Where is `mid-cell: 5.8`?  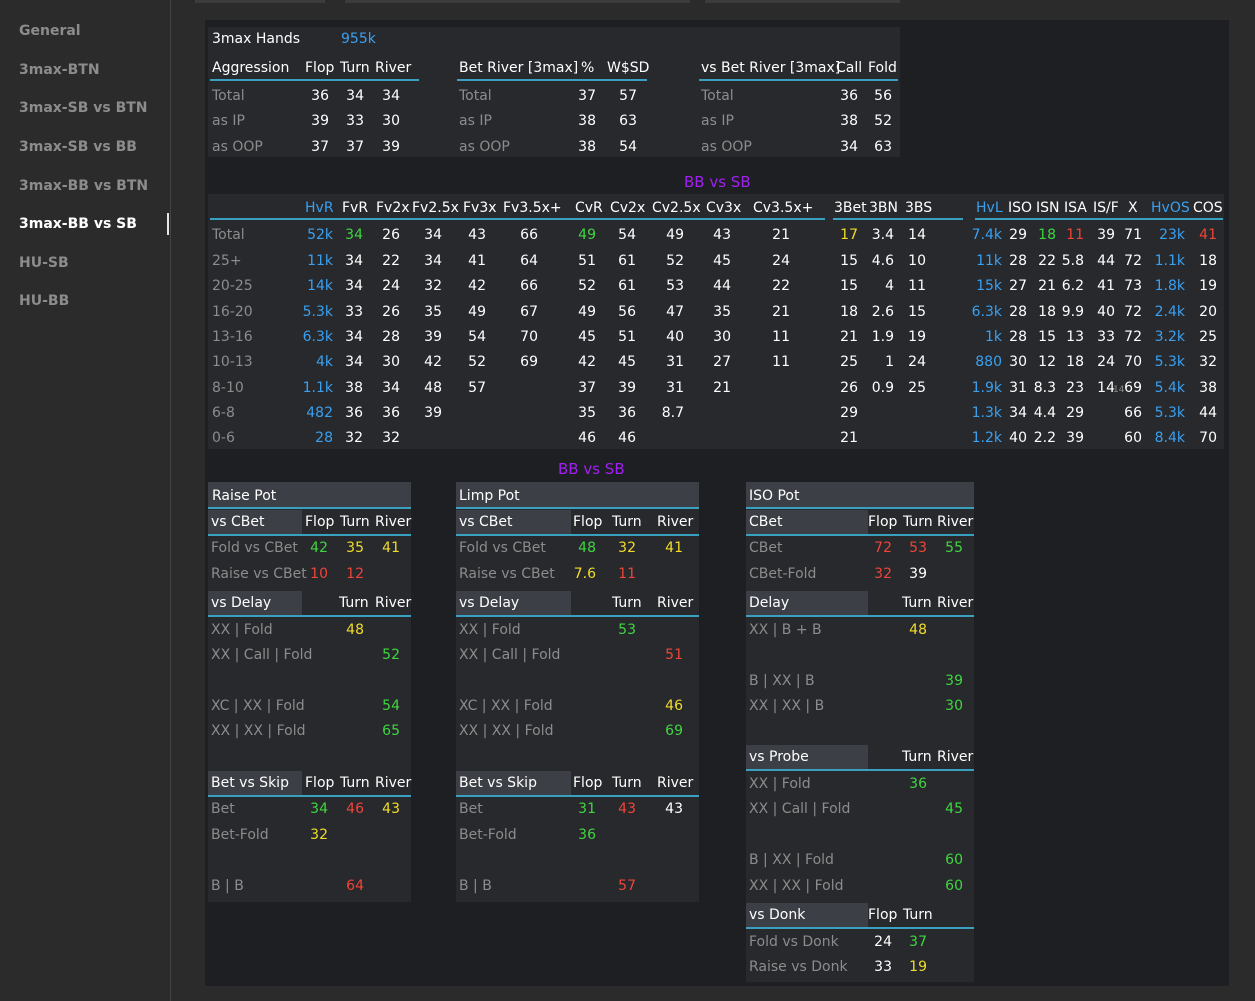 mid-cell: 5.8 is located at coordinates (1072, 261).